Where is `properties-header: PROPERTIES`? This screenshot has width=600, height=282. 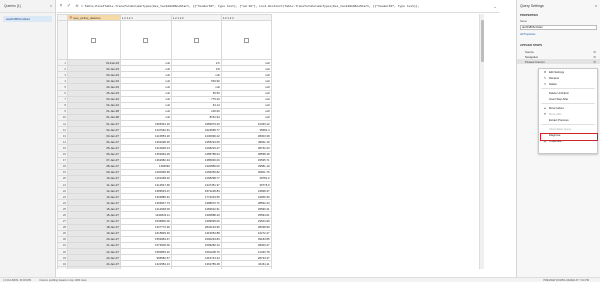
properties-header: PROPERTIES is located at coordinates (529, 15).